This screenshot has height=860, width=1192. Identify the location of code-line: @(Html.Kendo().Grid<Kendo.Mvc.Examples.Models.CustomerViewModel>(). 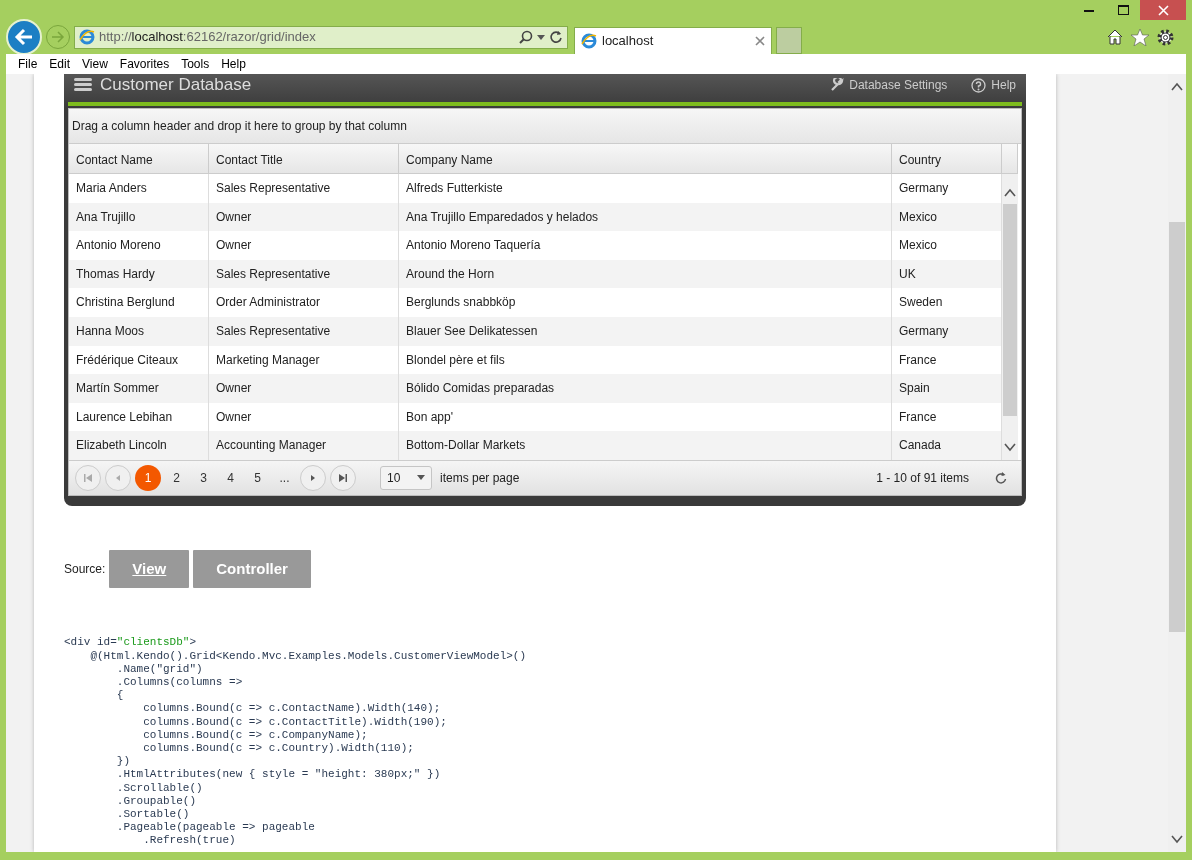
(308, 656).